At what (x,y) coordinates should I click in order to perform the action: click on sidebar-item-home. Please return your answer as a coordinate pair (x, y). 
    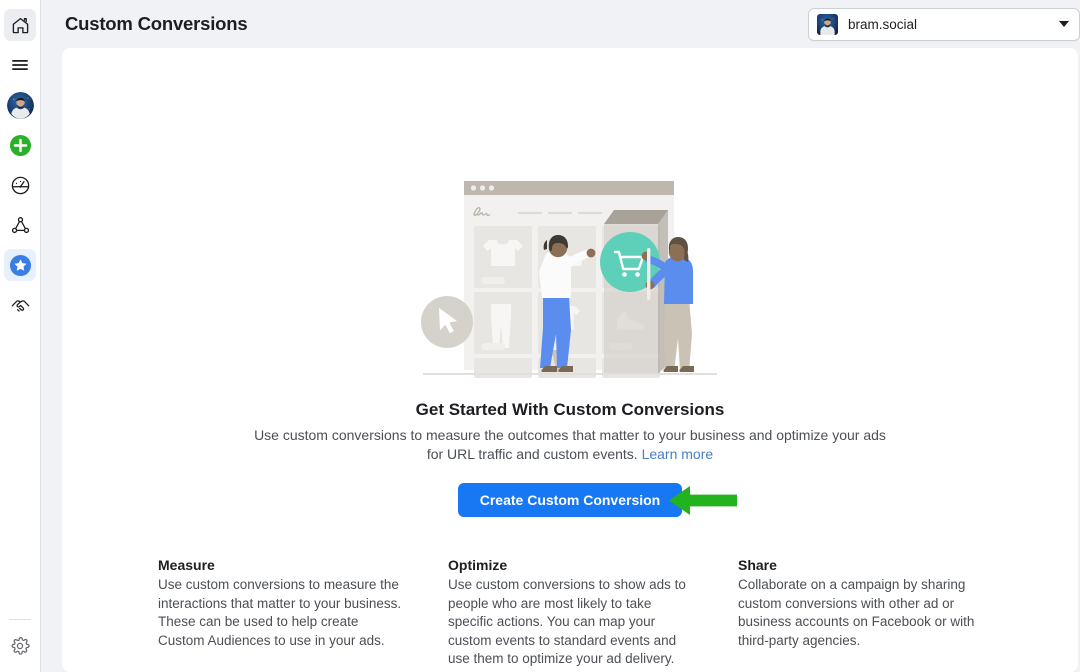
    Looking at the image, I should click on (20, 25).